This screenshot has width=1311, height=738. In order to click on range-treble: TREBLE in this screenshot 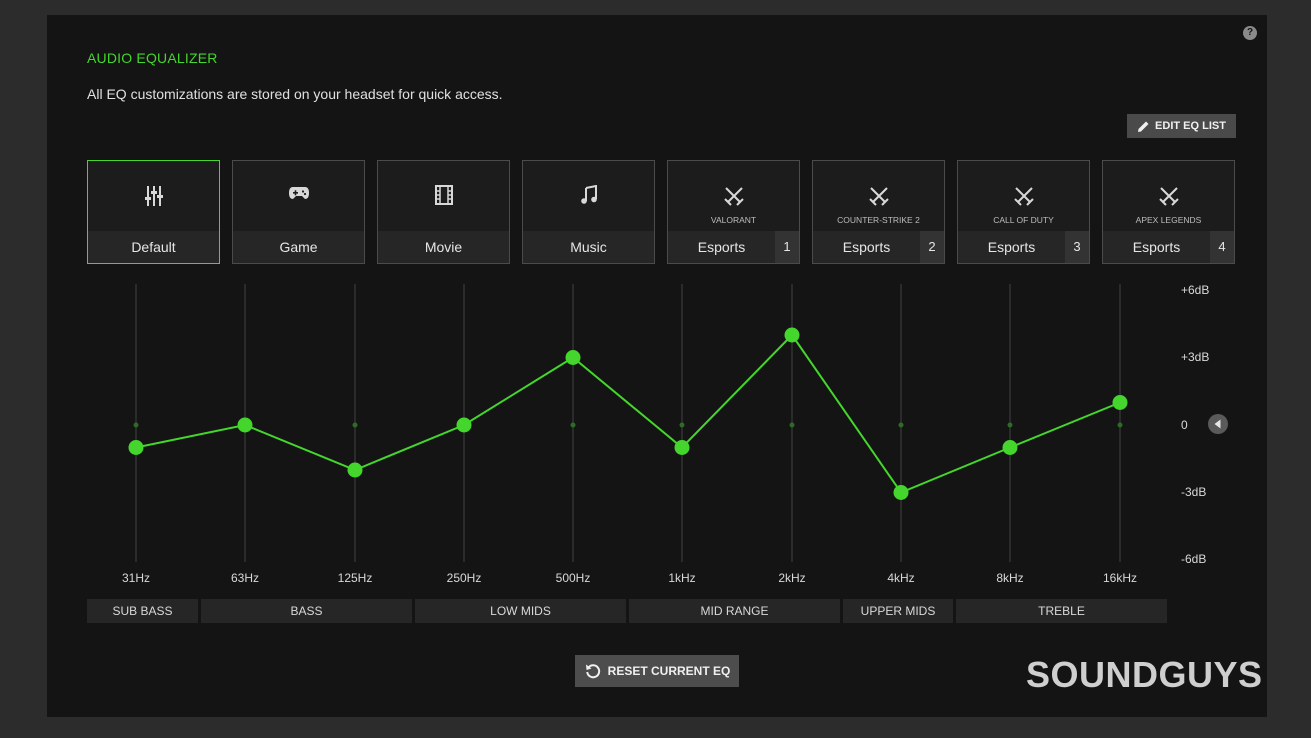, I will do `click(1061, 611)`.